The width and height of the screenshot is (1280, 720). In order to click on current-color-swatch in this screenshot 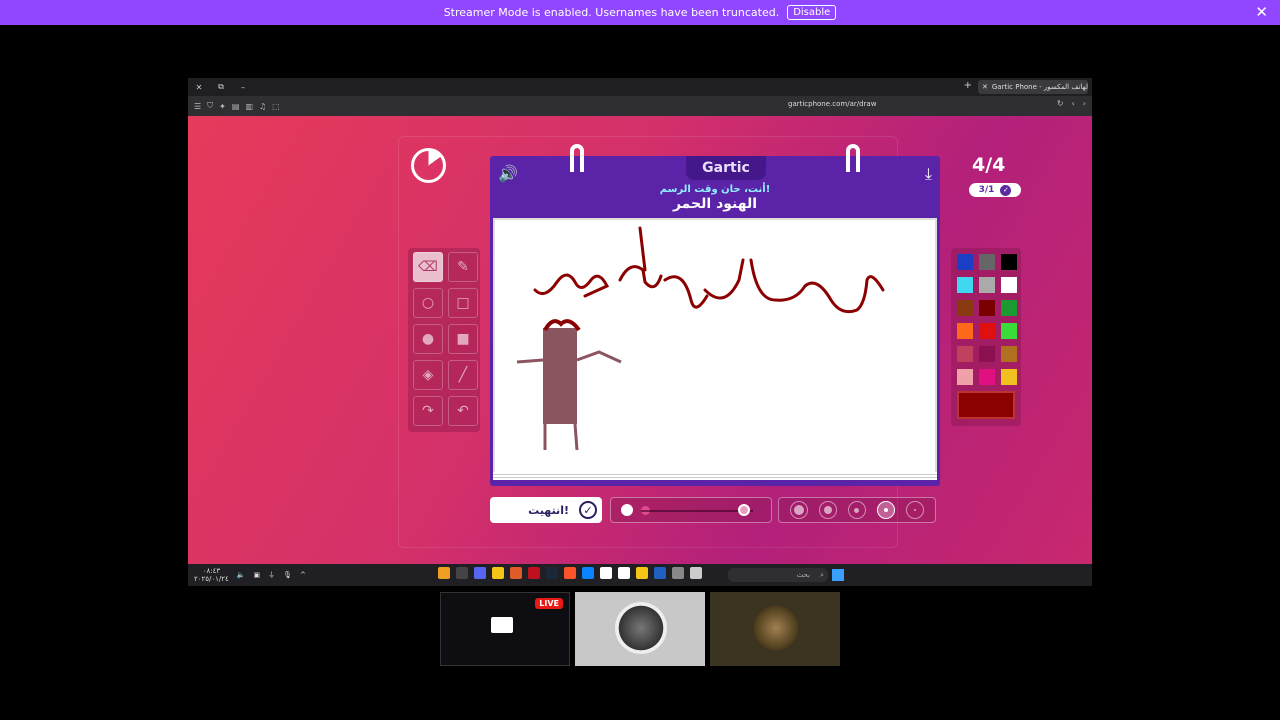, I will do `click(986, 405)`.